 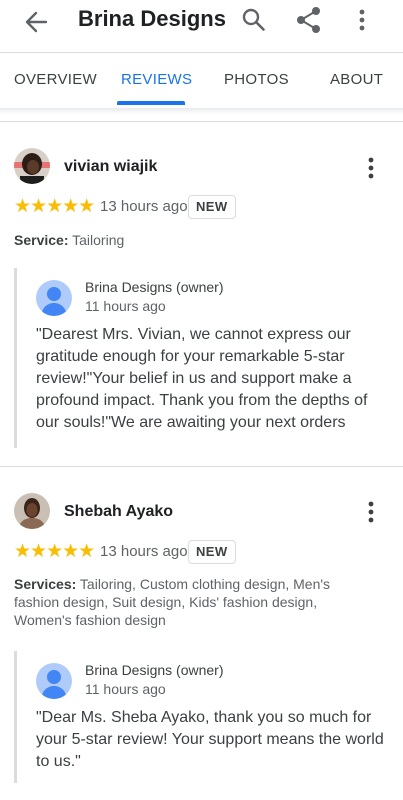 What do you see at coordinates (152, 18) in the screenshot?
I see `page-title: Brina Designs` at bounding box center [152, 18].